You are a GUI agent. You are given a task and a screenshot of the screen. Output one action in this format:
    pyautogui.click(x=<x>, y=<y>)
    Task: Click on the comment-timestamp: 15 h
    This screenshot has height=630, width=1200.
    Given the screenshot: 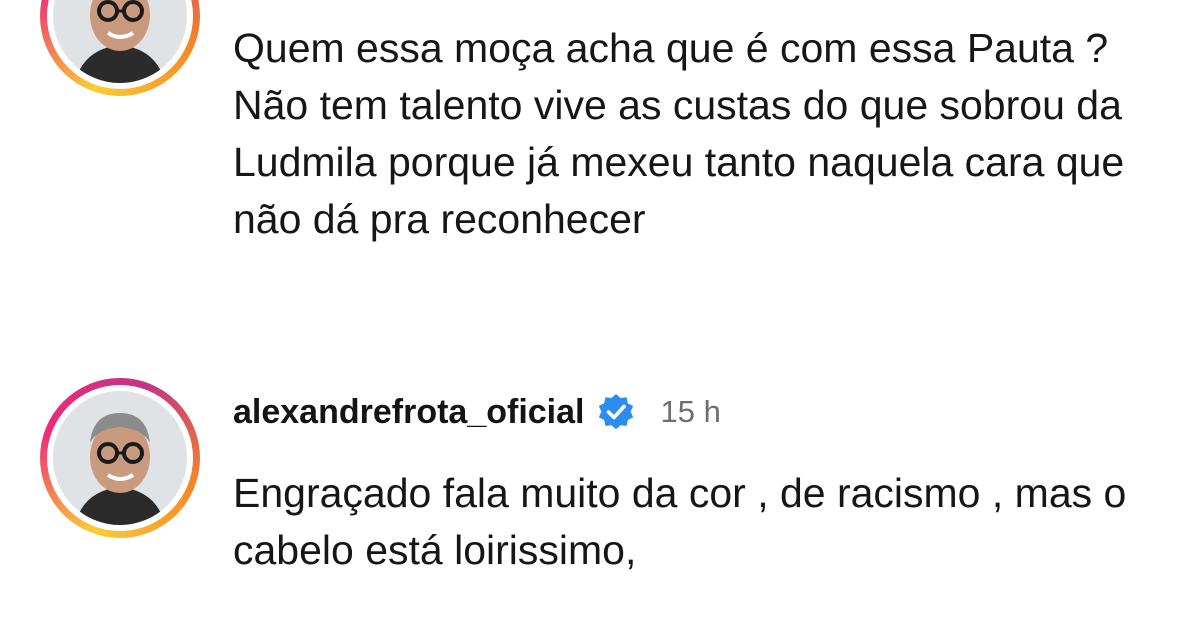 What is the action you would take?
    pyautogui.click(x=690, y=411)
    